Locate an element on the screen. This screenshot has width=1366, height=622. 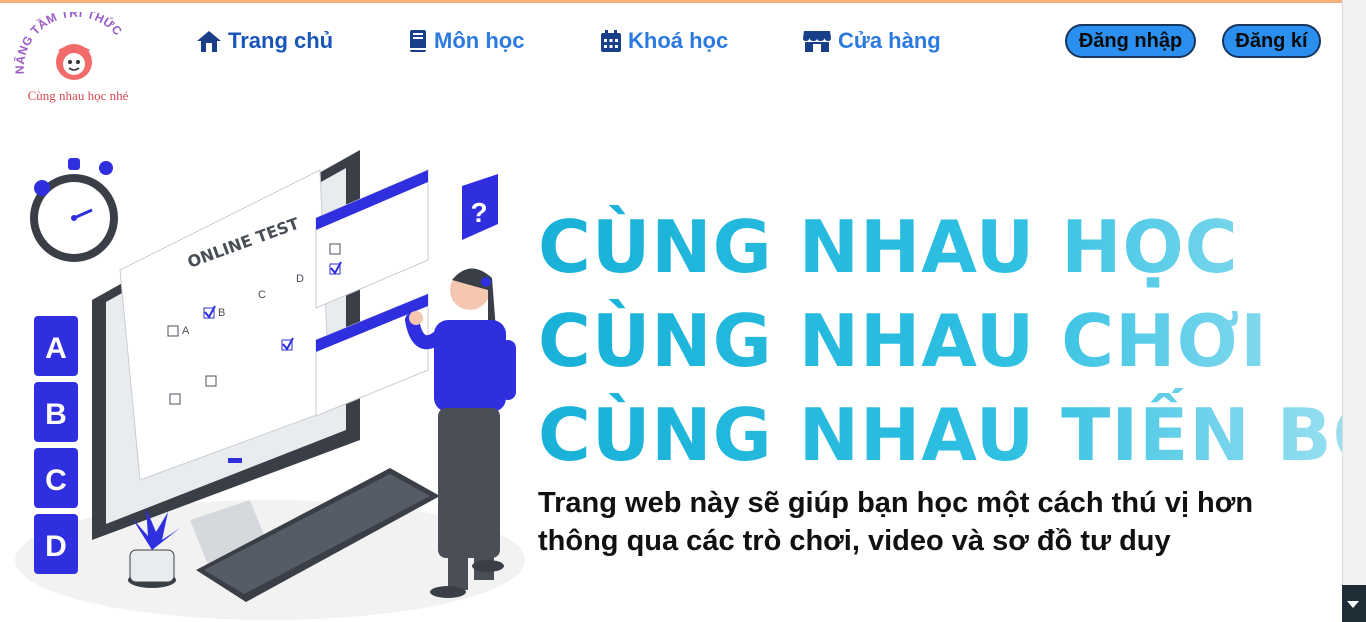
browser-top-strip is located at coordinates (683, 1).